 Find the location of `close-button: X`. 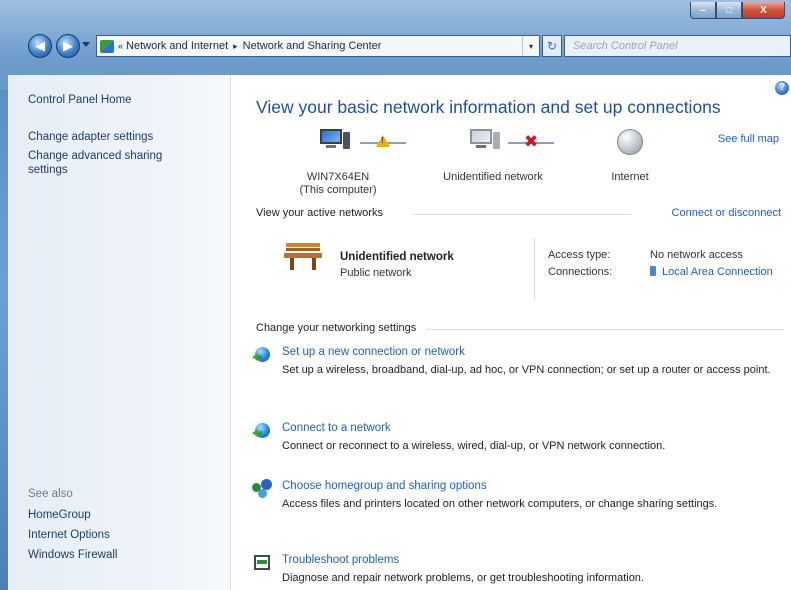

close-button: X is located at coordinates (763, 10).